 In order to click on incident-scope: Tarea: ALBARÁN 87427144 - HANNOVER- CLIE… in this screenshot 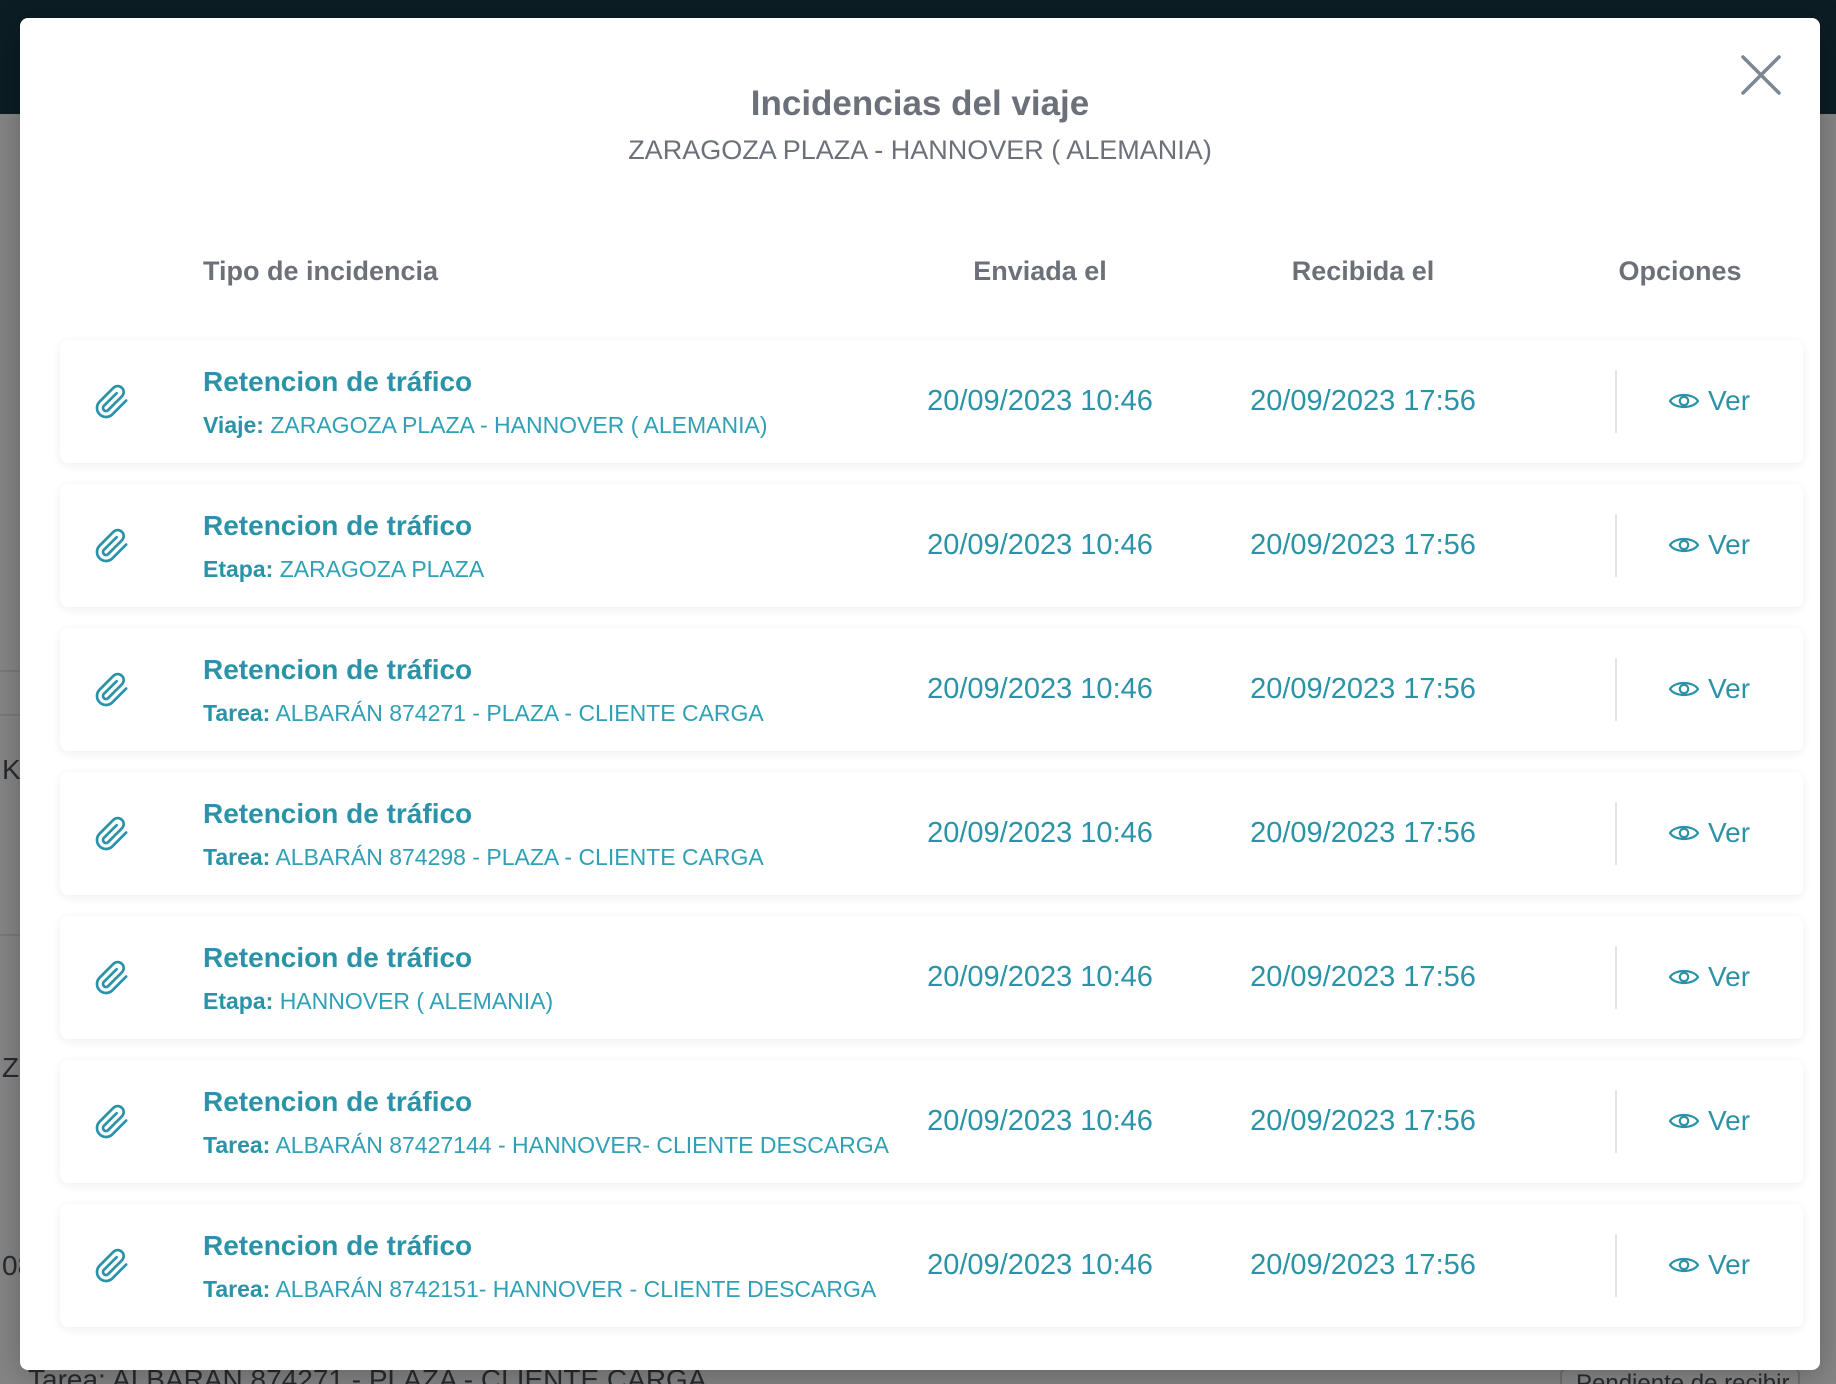, I will do `click(546, 1145)`.